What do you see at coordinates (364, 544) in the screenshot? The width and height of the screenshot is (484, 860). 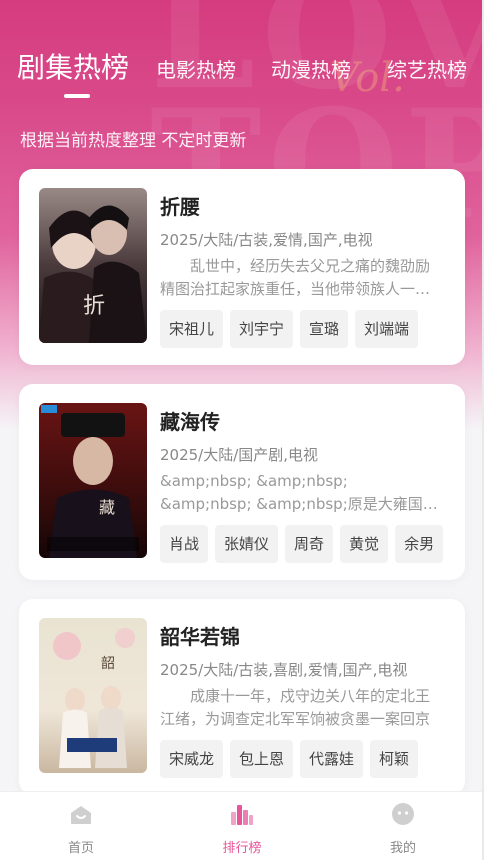 I see `cast-tag: 黄觉` at bounding box center [364, 544].